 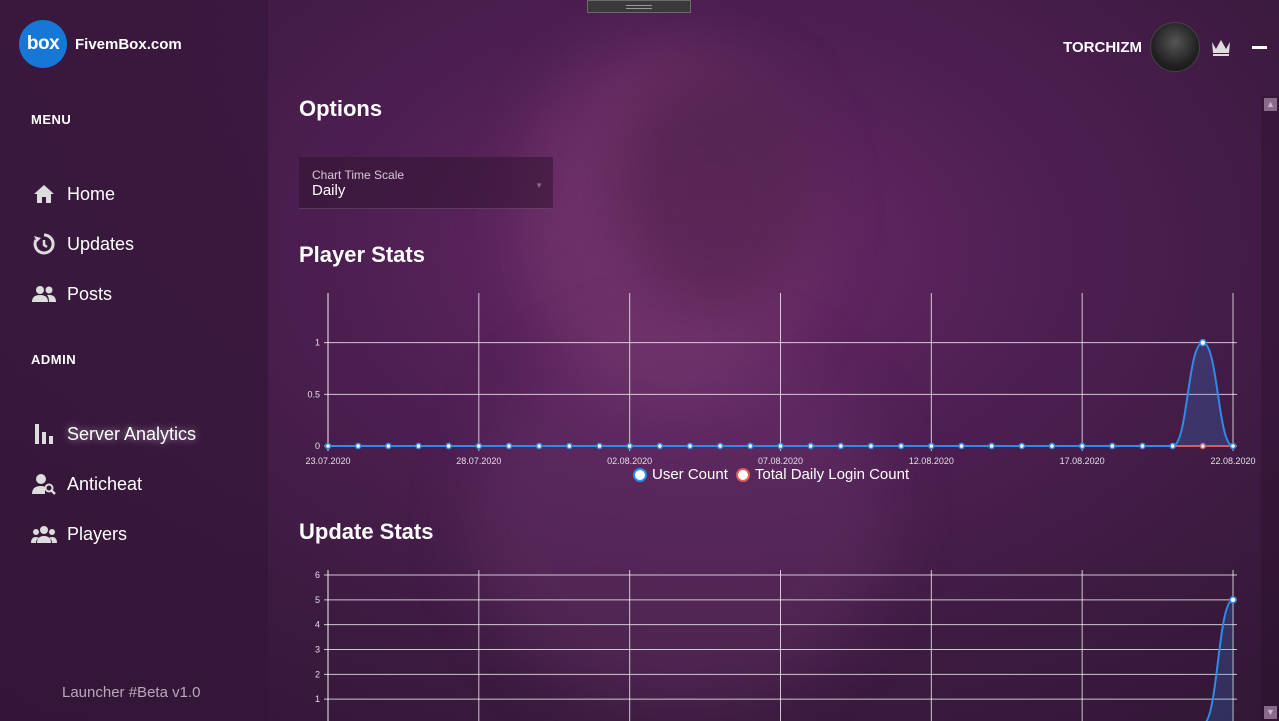 What do you see at coordinates (313, 394) in the screenshot?
I see `y-tick-label: 0.5` at bounding box center [313, 394].